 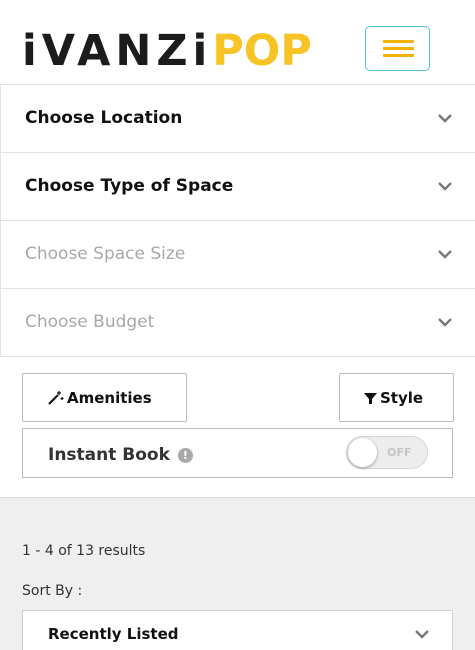 I want to click on filter-space-type: Choose Type of Space, so click(x=237, y=187).